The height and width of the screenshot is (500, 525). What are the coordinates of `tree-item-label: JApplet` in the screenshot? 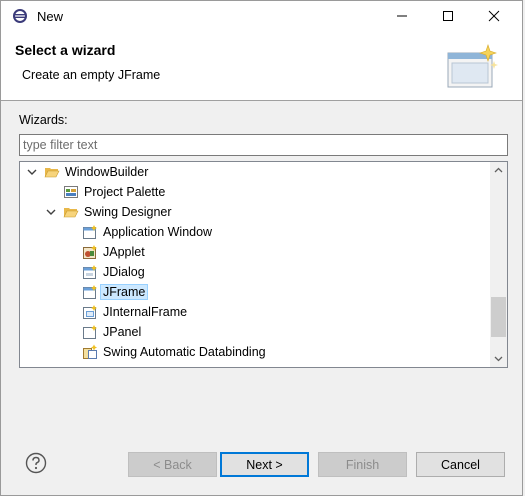 It's located at (124, 252).